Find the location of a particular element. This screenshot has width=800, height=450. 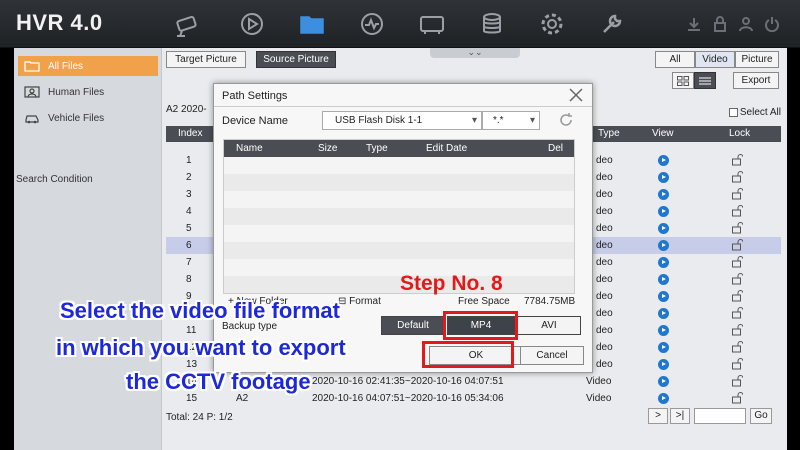

go-button: Go is located at coordinates (761, 416).